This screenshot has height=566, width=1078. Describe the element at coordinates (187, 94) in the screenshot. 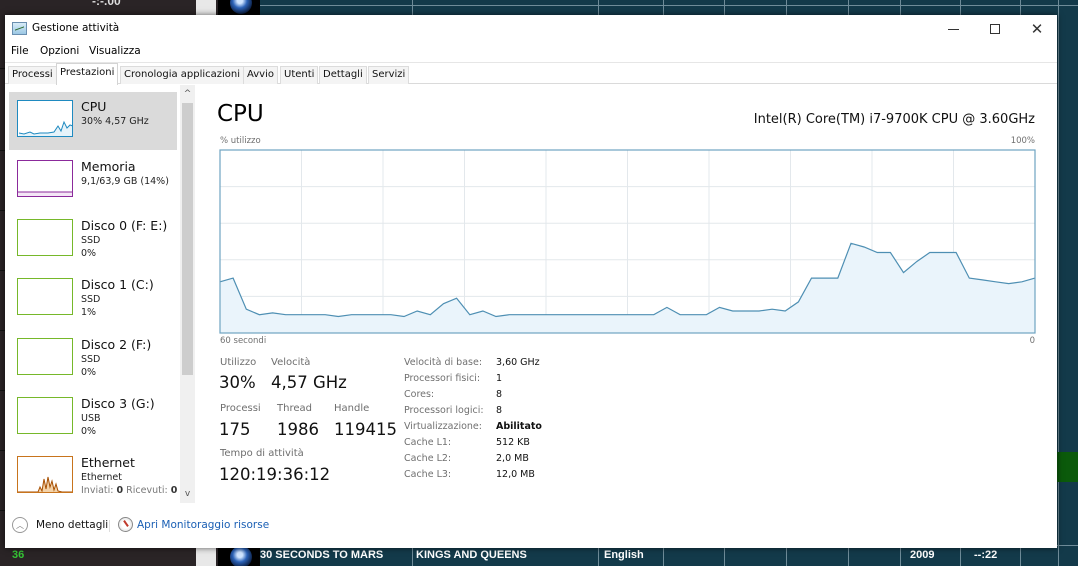

I see `scroll-up-icon: ^` at that location.